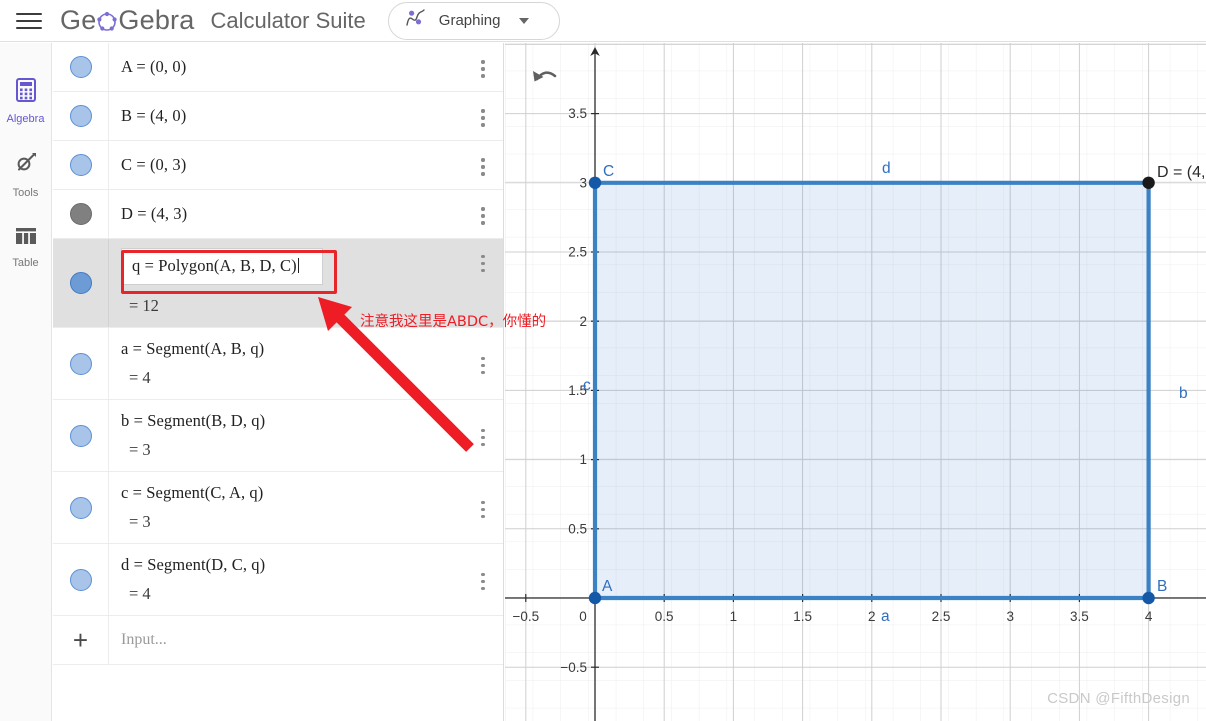 The height and width of the screenshot is (721, 1206). What do you see at coordinates (154, 164) in the screenshot?
I see `expression-text: C = (0, 3)` at bounding box center [154, 164].